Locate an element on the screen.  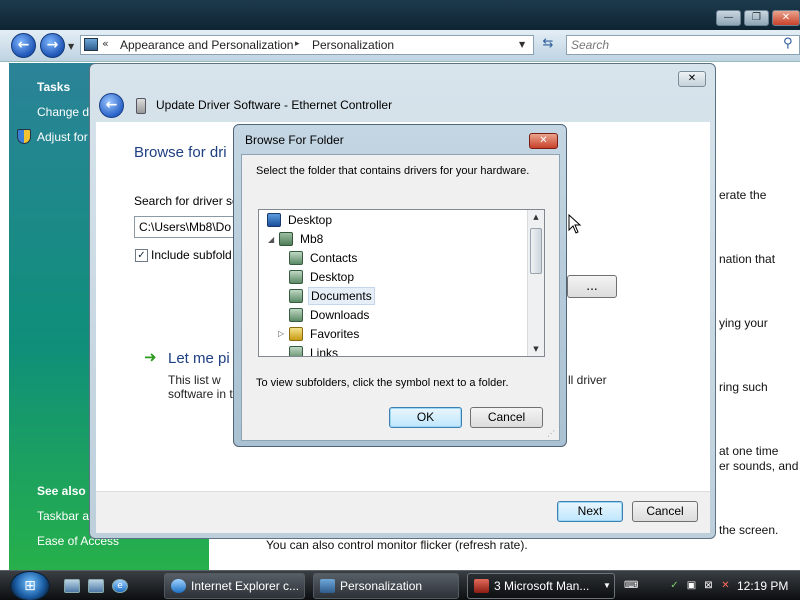
task-link-adjust: Adjust for is located at coordinates (62, 137).